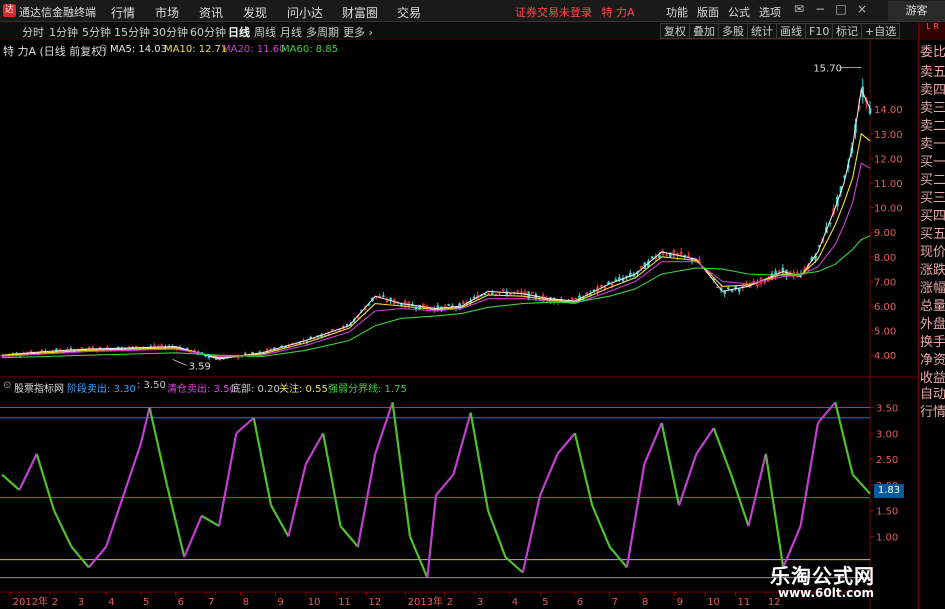 The image size is (945, 609). I want to click on login-status: 证券交易未登录 特 力A, so click(575, 12).